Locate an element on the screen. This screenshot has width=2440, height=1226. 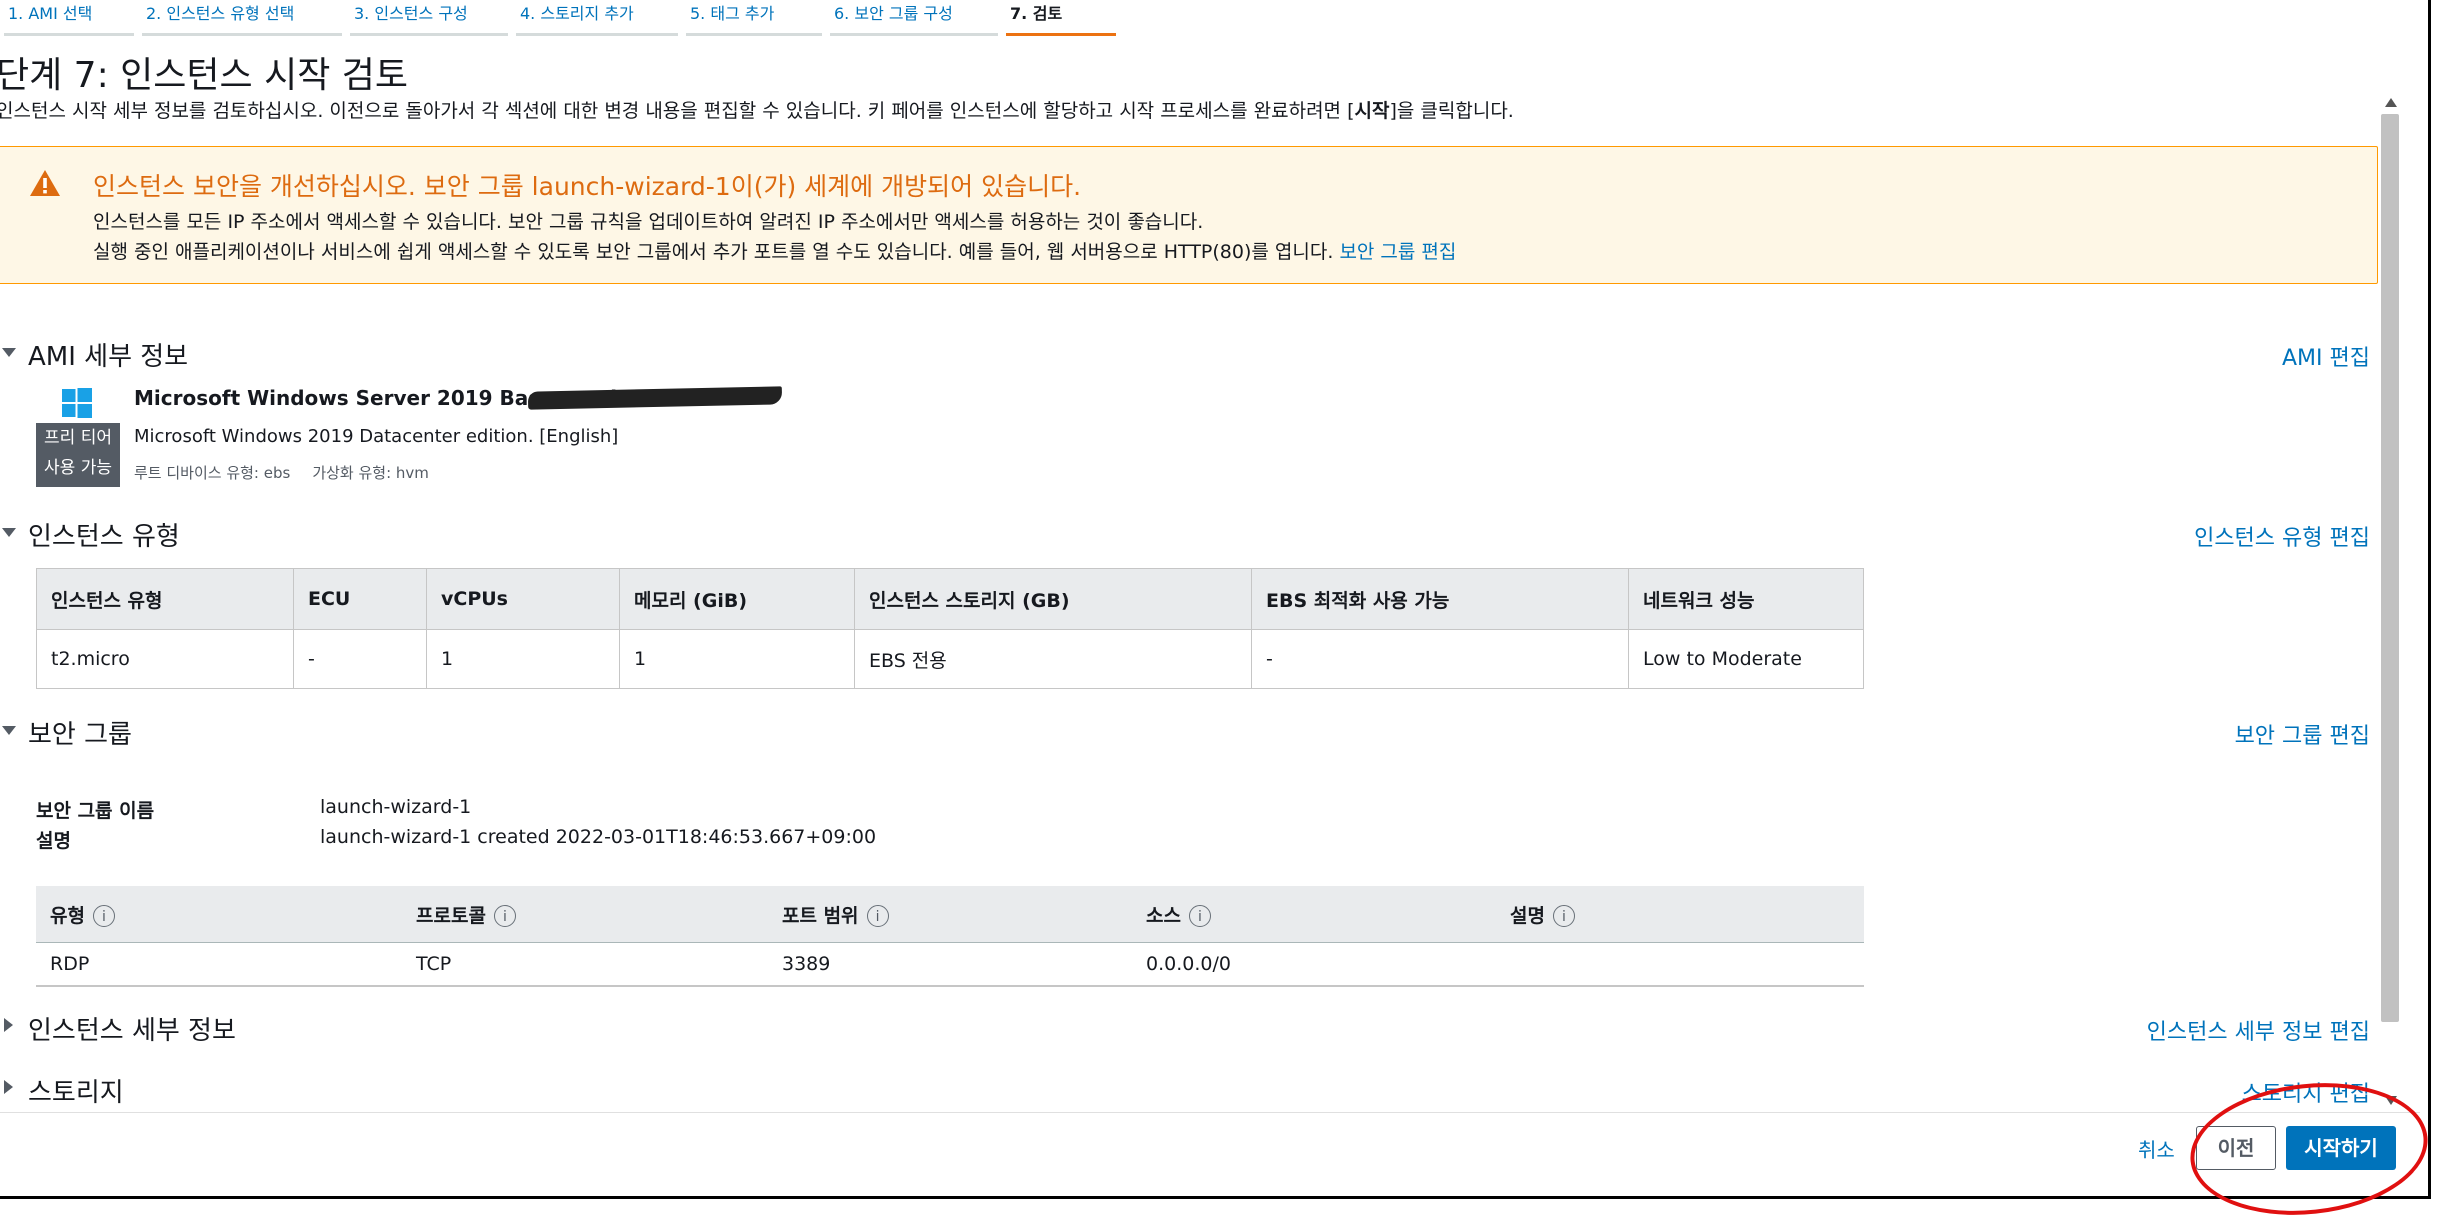
scroll-up-arrow-icon is located at coordinates (2391, 102).